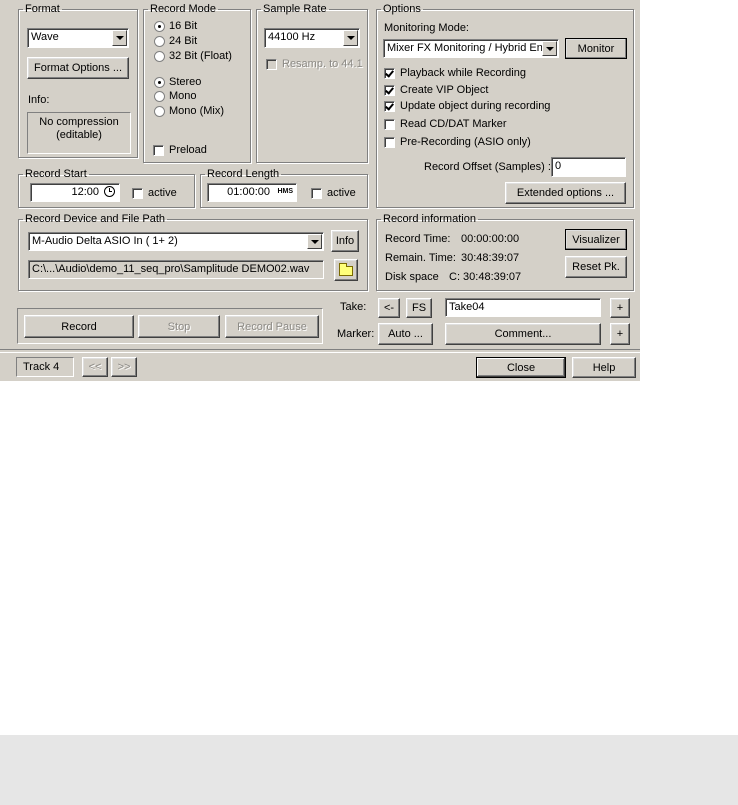 The image size is (738, 805). I want to click on radio-32bit: 32 Bit (Float), so click(193, 56).